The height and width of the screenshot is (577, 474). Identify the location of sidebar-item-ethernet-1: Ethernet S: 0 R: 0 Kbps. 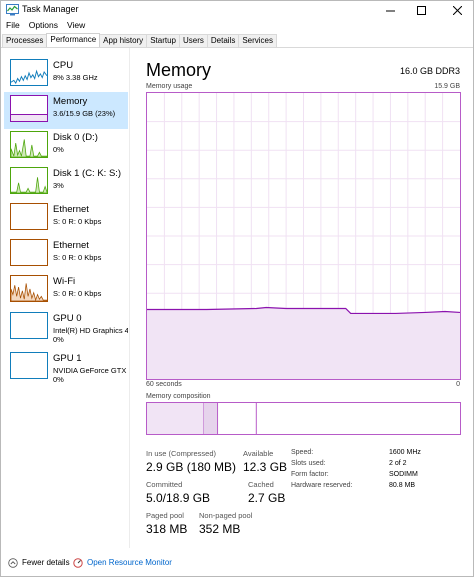
(66, 218).